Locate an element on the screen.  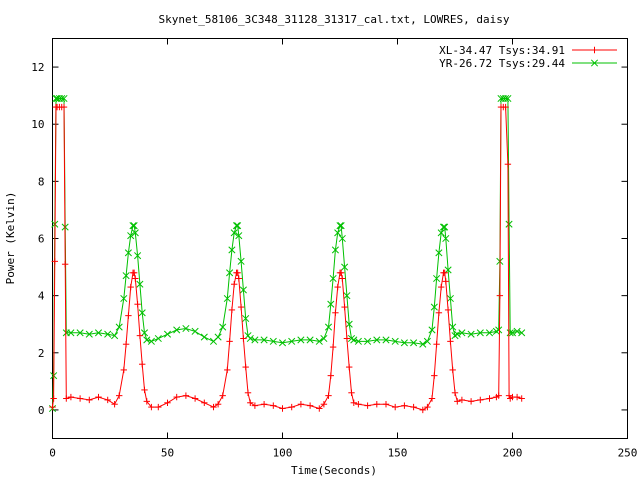
x-tick-label: 200 is located at coordinates (513, 453).